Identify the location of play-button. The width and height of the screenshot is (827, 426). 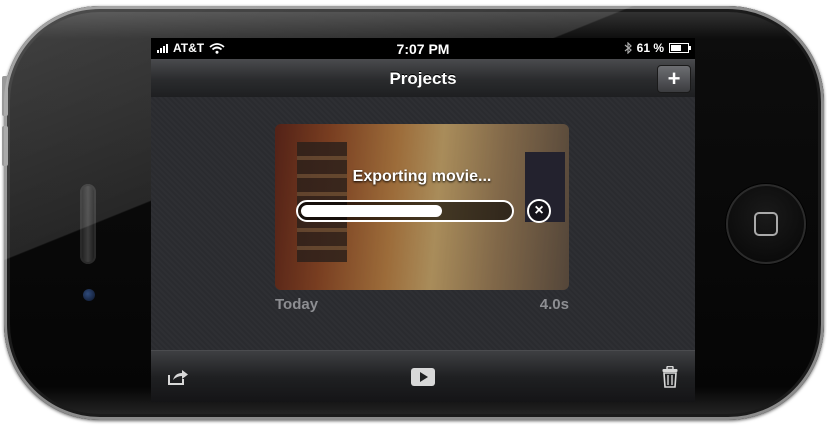
(423, 377).